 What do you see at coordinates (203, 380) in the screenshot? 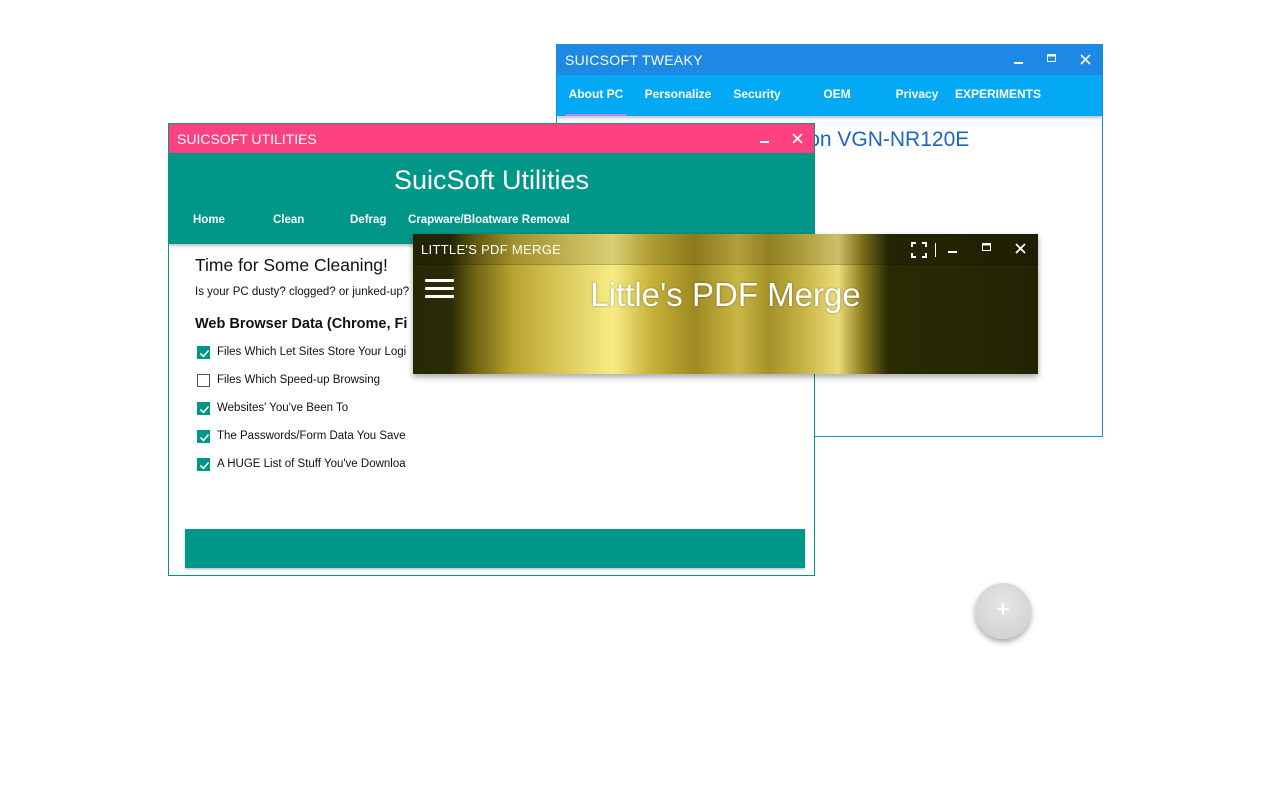
I see `checkbox-unchecked` at bounding box center [203, 380].